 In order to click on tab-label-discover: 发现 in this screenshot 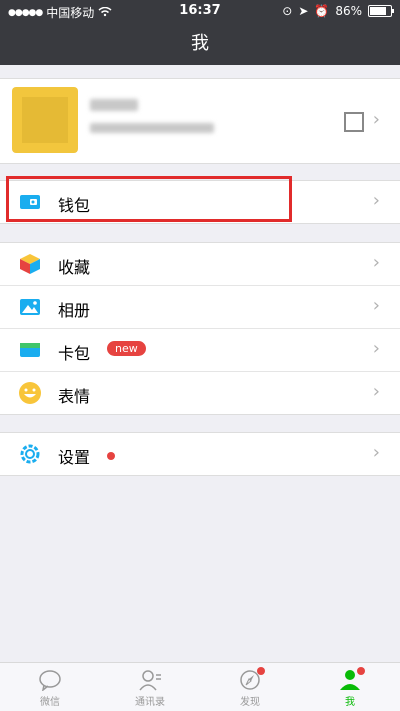, I will do `click(250, 702)`.